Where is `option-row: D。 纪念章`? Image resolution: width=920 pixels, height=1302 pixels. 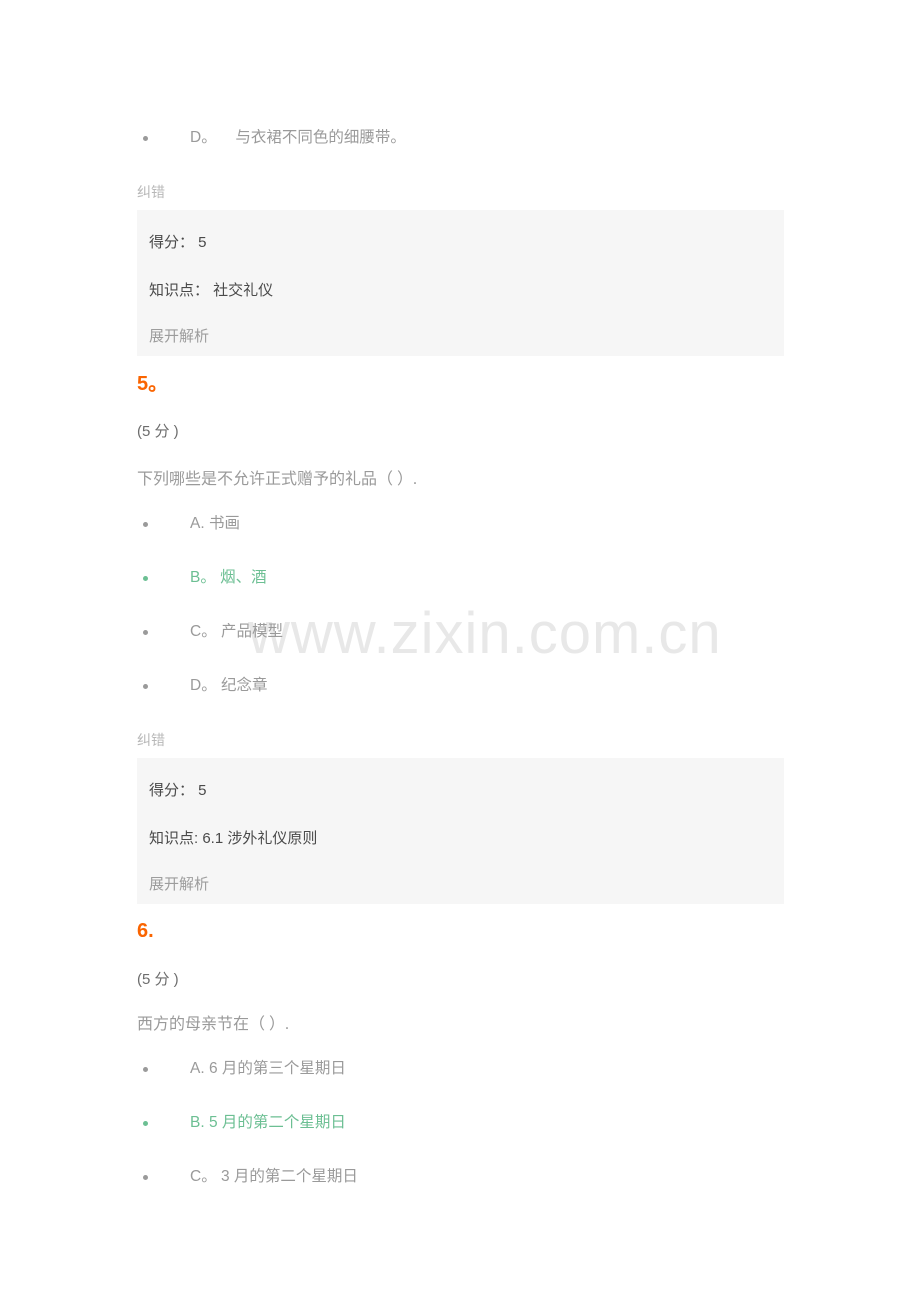 option-row: D。 纪念章 is located at coordinates (202, 686).